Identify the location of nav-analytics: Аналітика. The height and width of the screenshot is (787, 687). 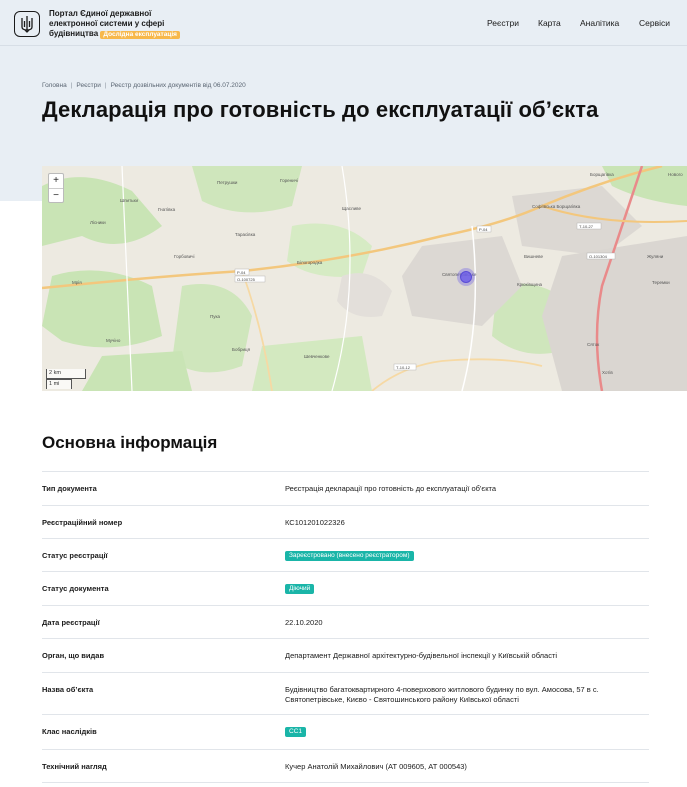
(599, 23).